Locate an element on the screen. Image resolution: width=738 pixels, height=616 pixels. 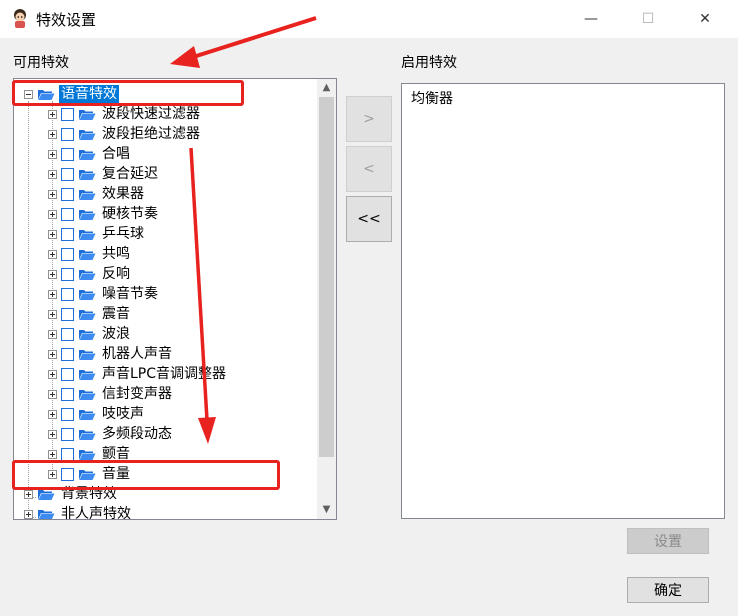
annotation-arrow-to-available-label is located at coordinates (243, 42).